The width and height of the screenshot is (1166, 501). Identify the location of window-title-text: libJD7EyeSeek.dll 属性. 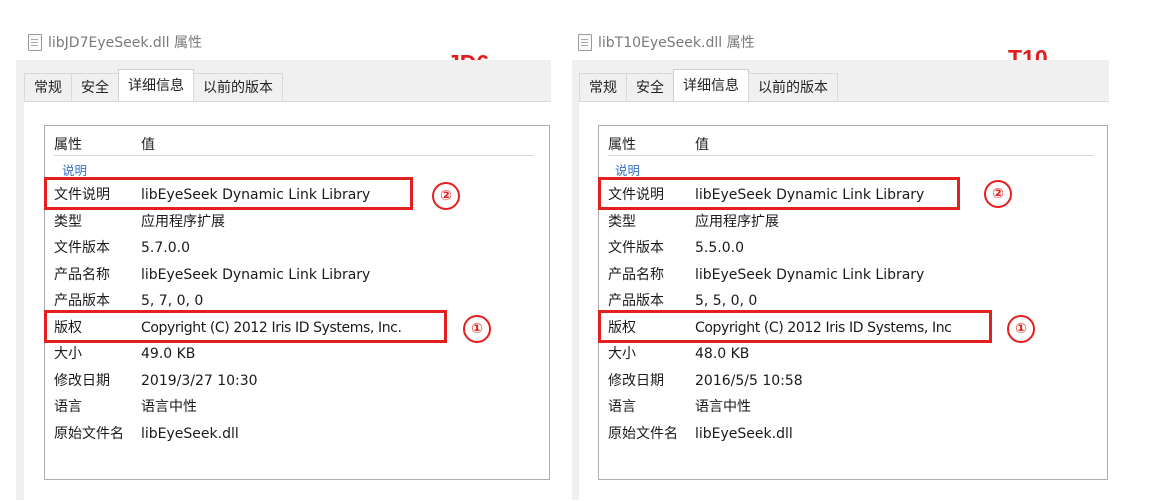
(125, 43).